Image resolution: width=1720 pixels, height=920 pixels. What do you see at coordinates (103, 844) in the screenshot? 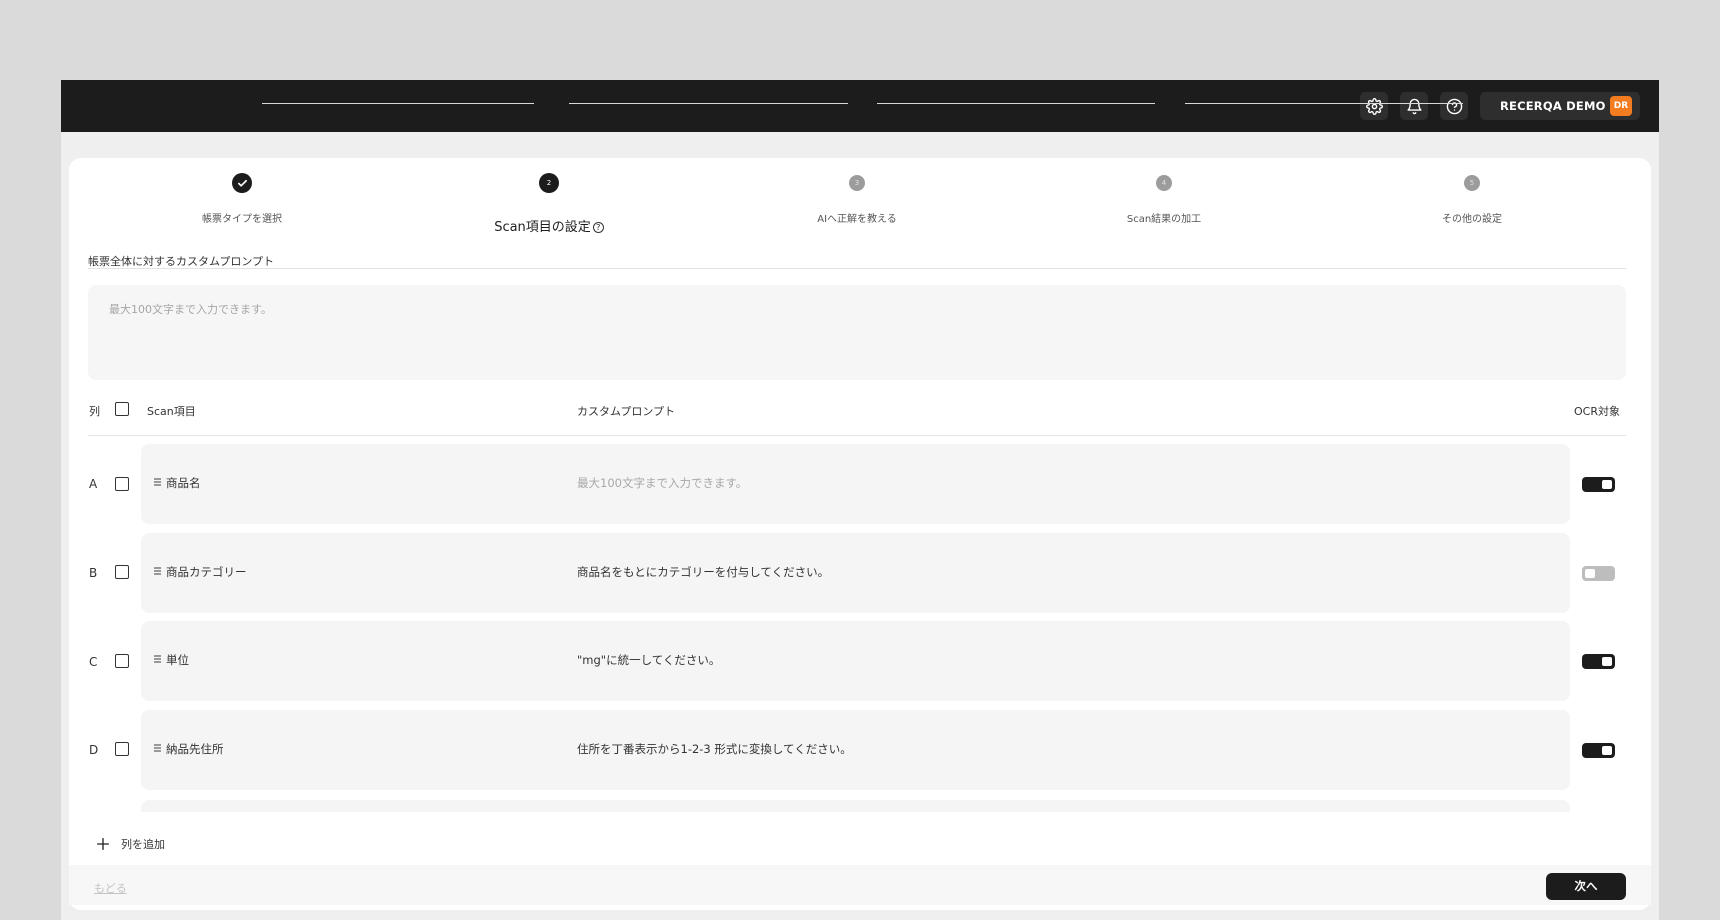
I see `plus-icon` at bounding box center [103, 844].